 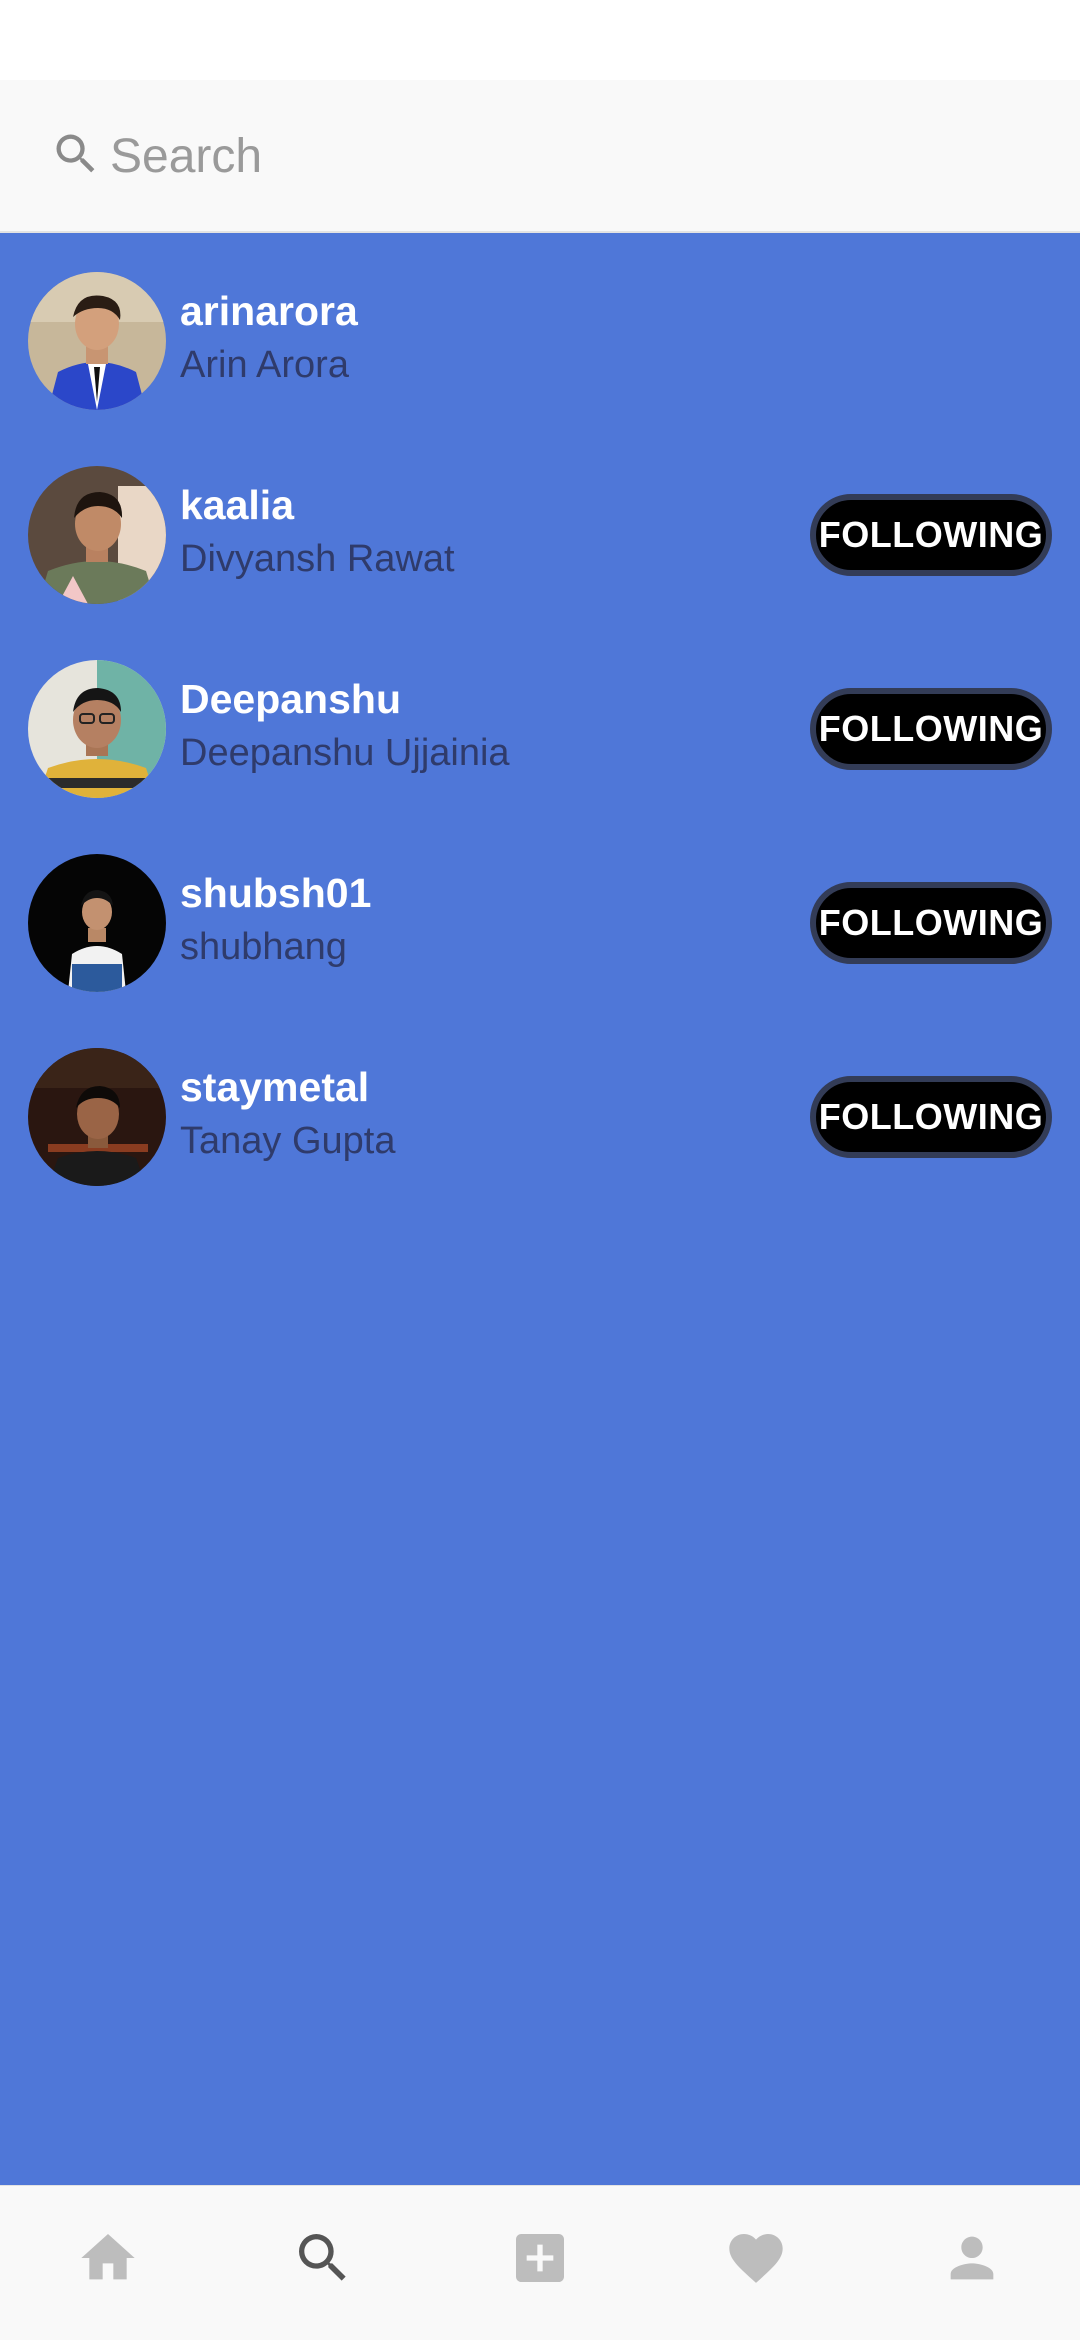 What do you see at coordinates (540, 924) in the screenshot?
I see `list-item: shubsh01 shubhang FOLLOWING` at bounding box center [540, 924].